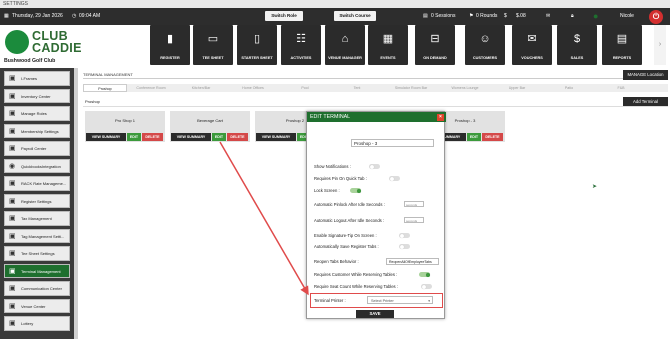 The height and width of the screenshot is (339, 670). I want to click on terminal-name-input: Proshop - 3, so click(392, 143).